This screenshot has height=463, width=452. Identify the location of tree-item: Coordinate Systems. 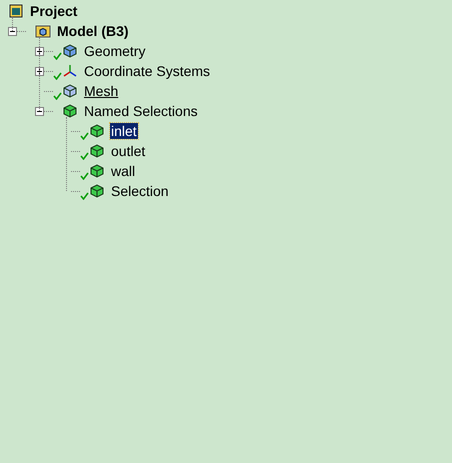
(147, 71).